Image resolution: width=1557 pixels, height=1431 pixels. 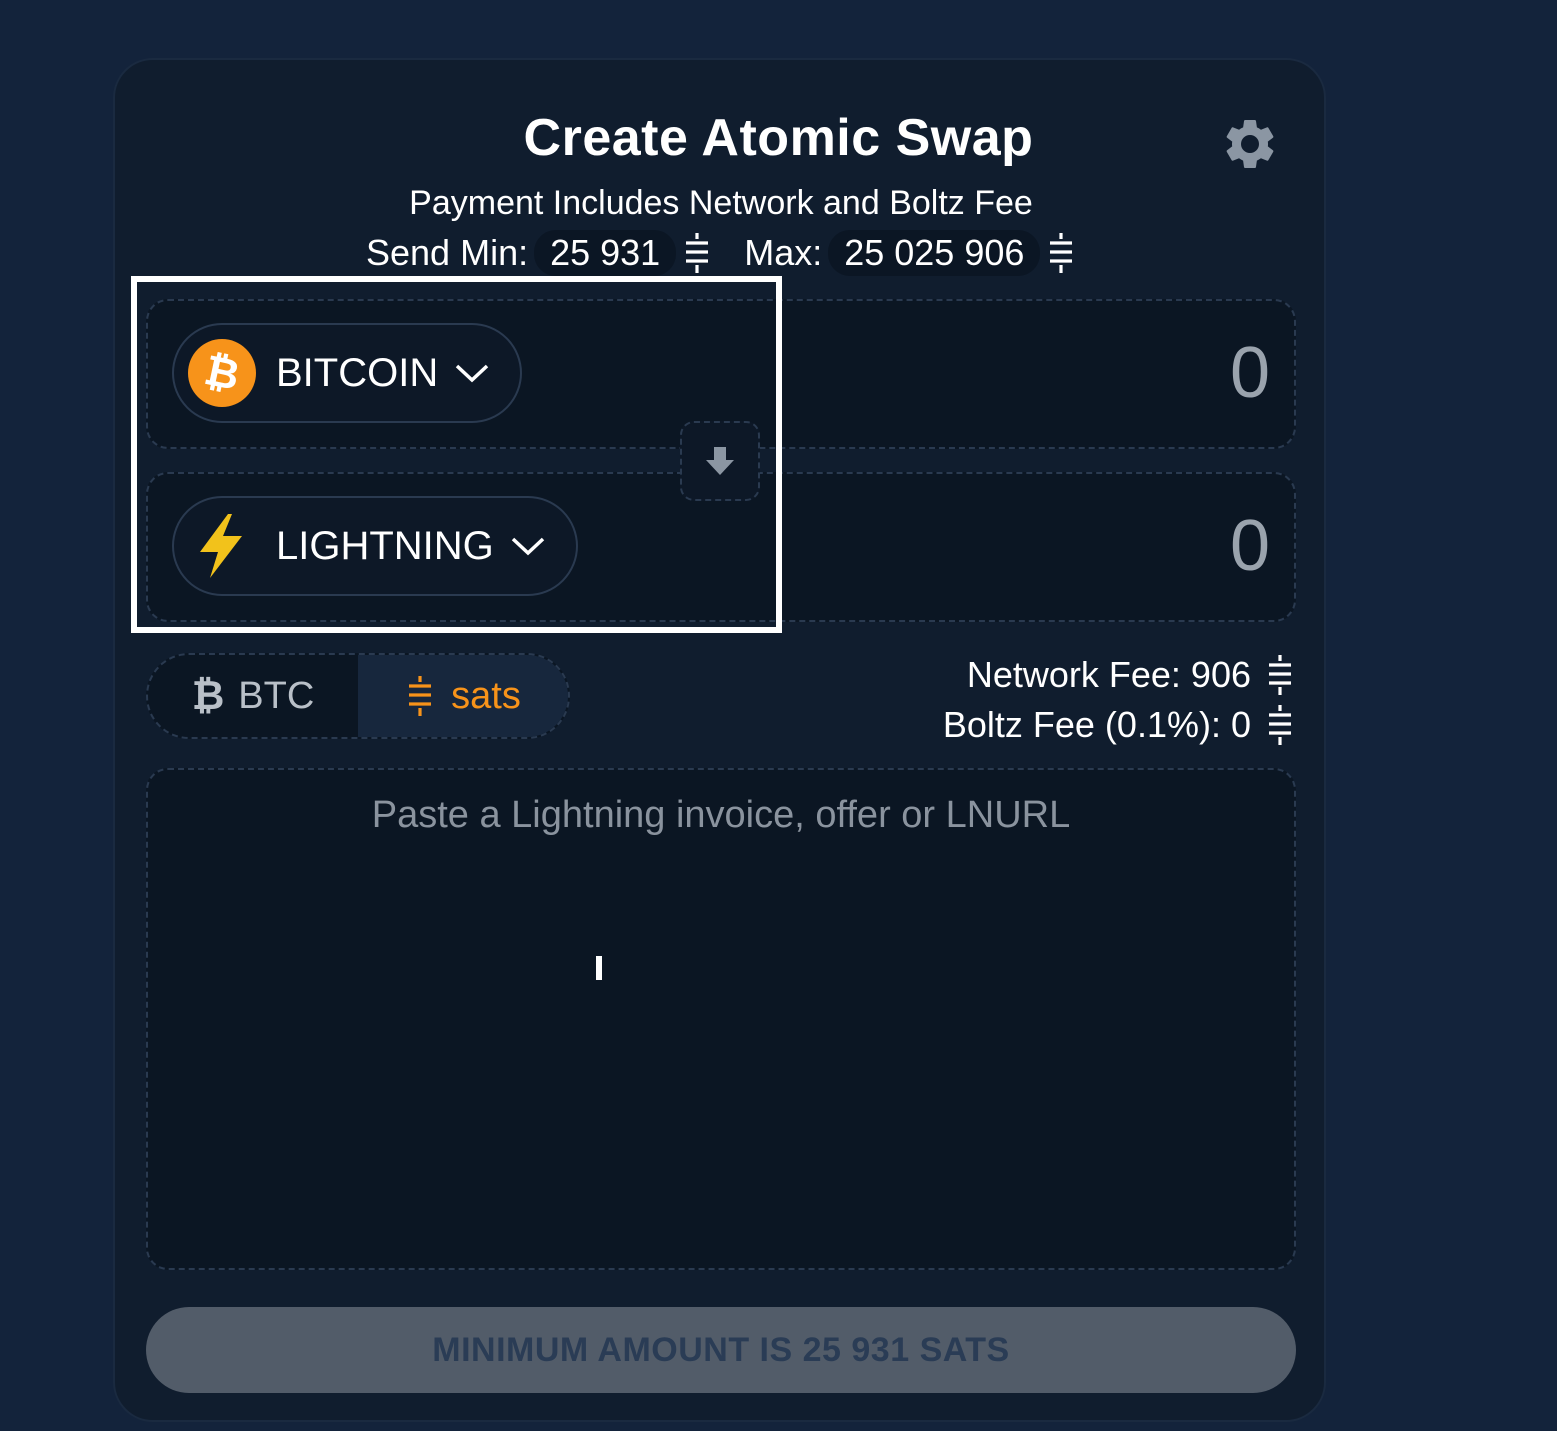 I want to click on denomination-btc: ₿ BTC, so click(x=253, y=696).